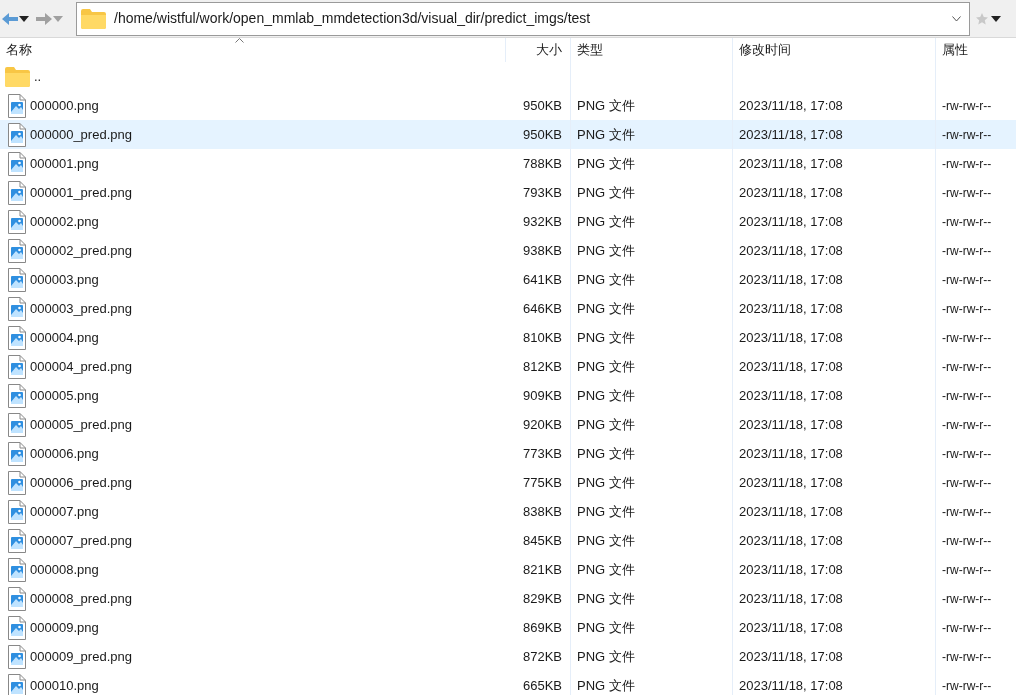 This screenshot has width=1016, height=695. Describe the element at coordinates (508, 395) in the screenshot. I see `file-row: 000005.png 909KB PNG 文件 2023/11/18, 17:08 -rw-rw-r--` at that location.